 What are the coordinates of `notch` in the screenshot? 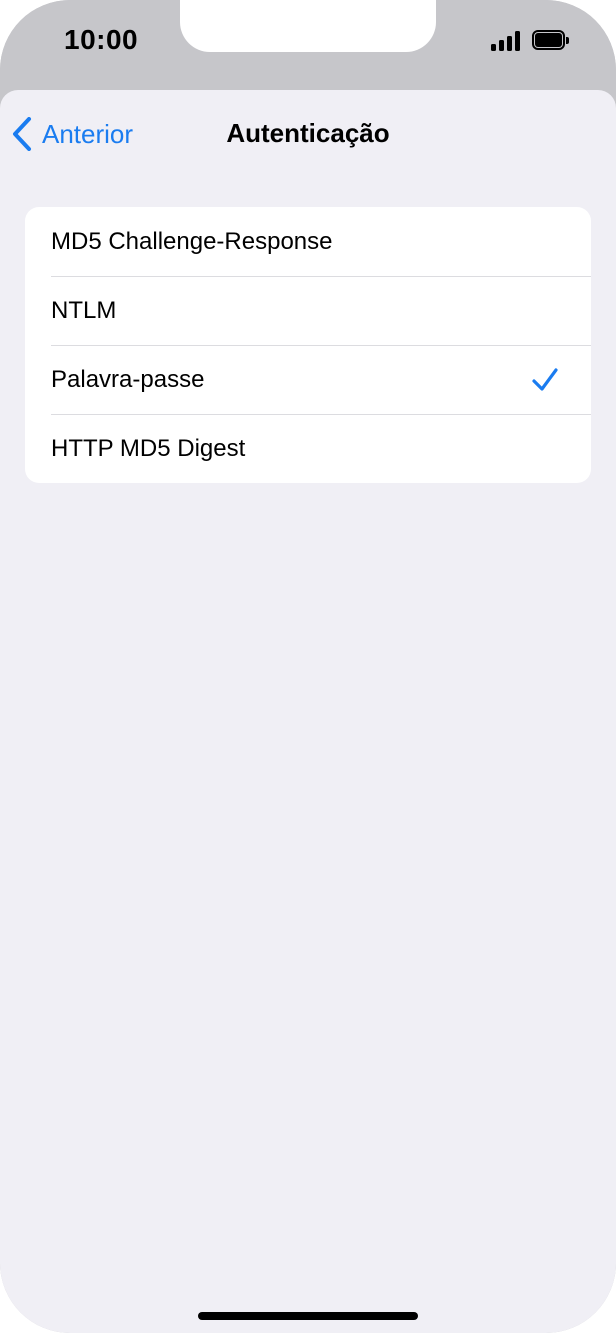 It's located at (308, 26).